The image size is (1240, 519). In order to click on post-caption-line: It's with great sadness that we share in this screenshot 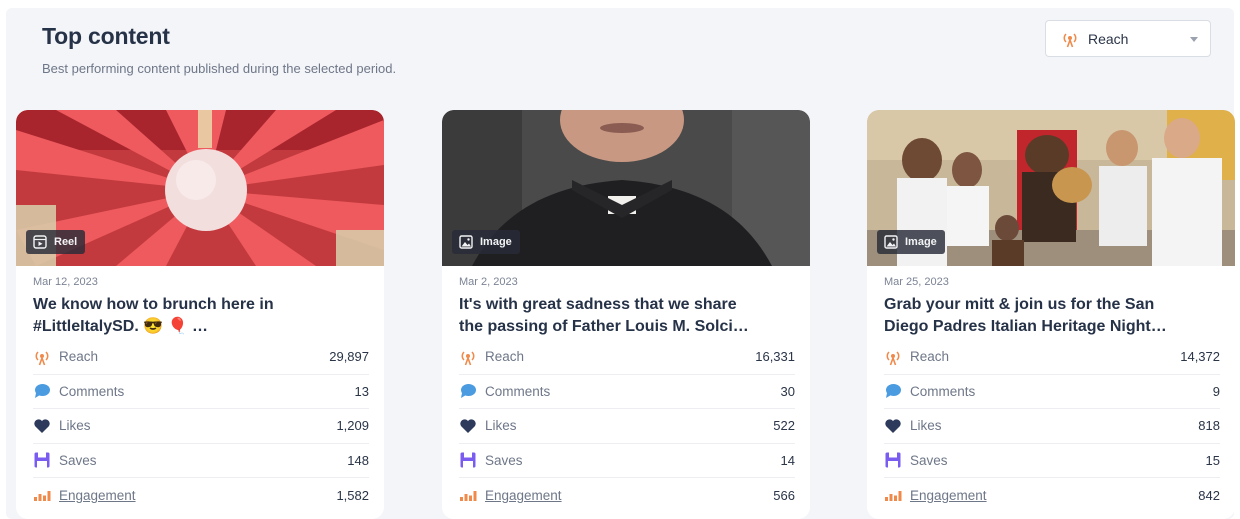, I will do `click(598, 304)`.